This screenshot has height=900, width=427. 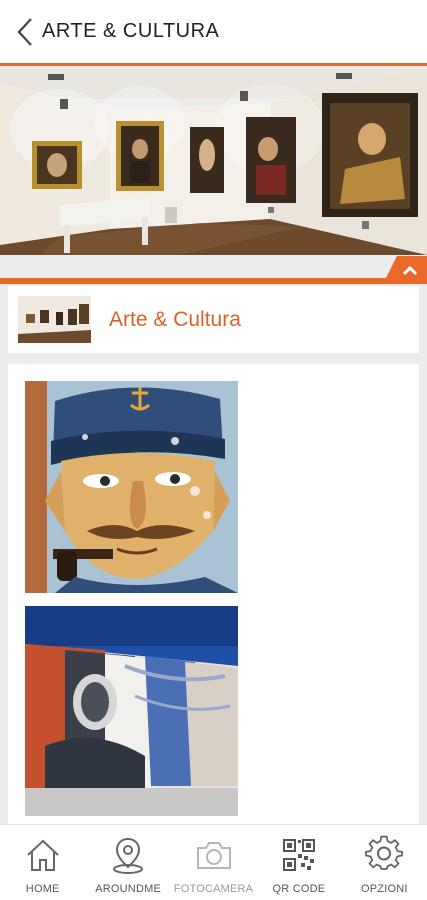 I want to click on camera-icon, so click(x=213, y=855).